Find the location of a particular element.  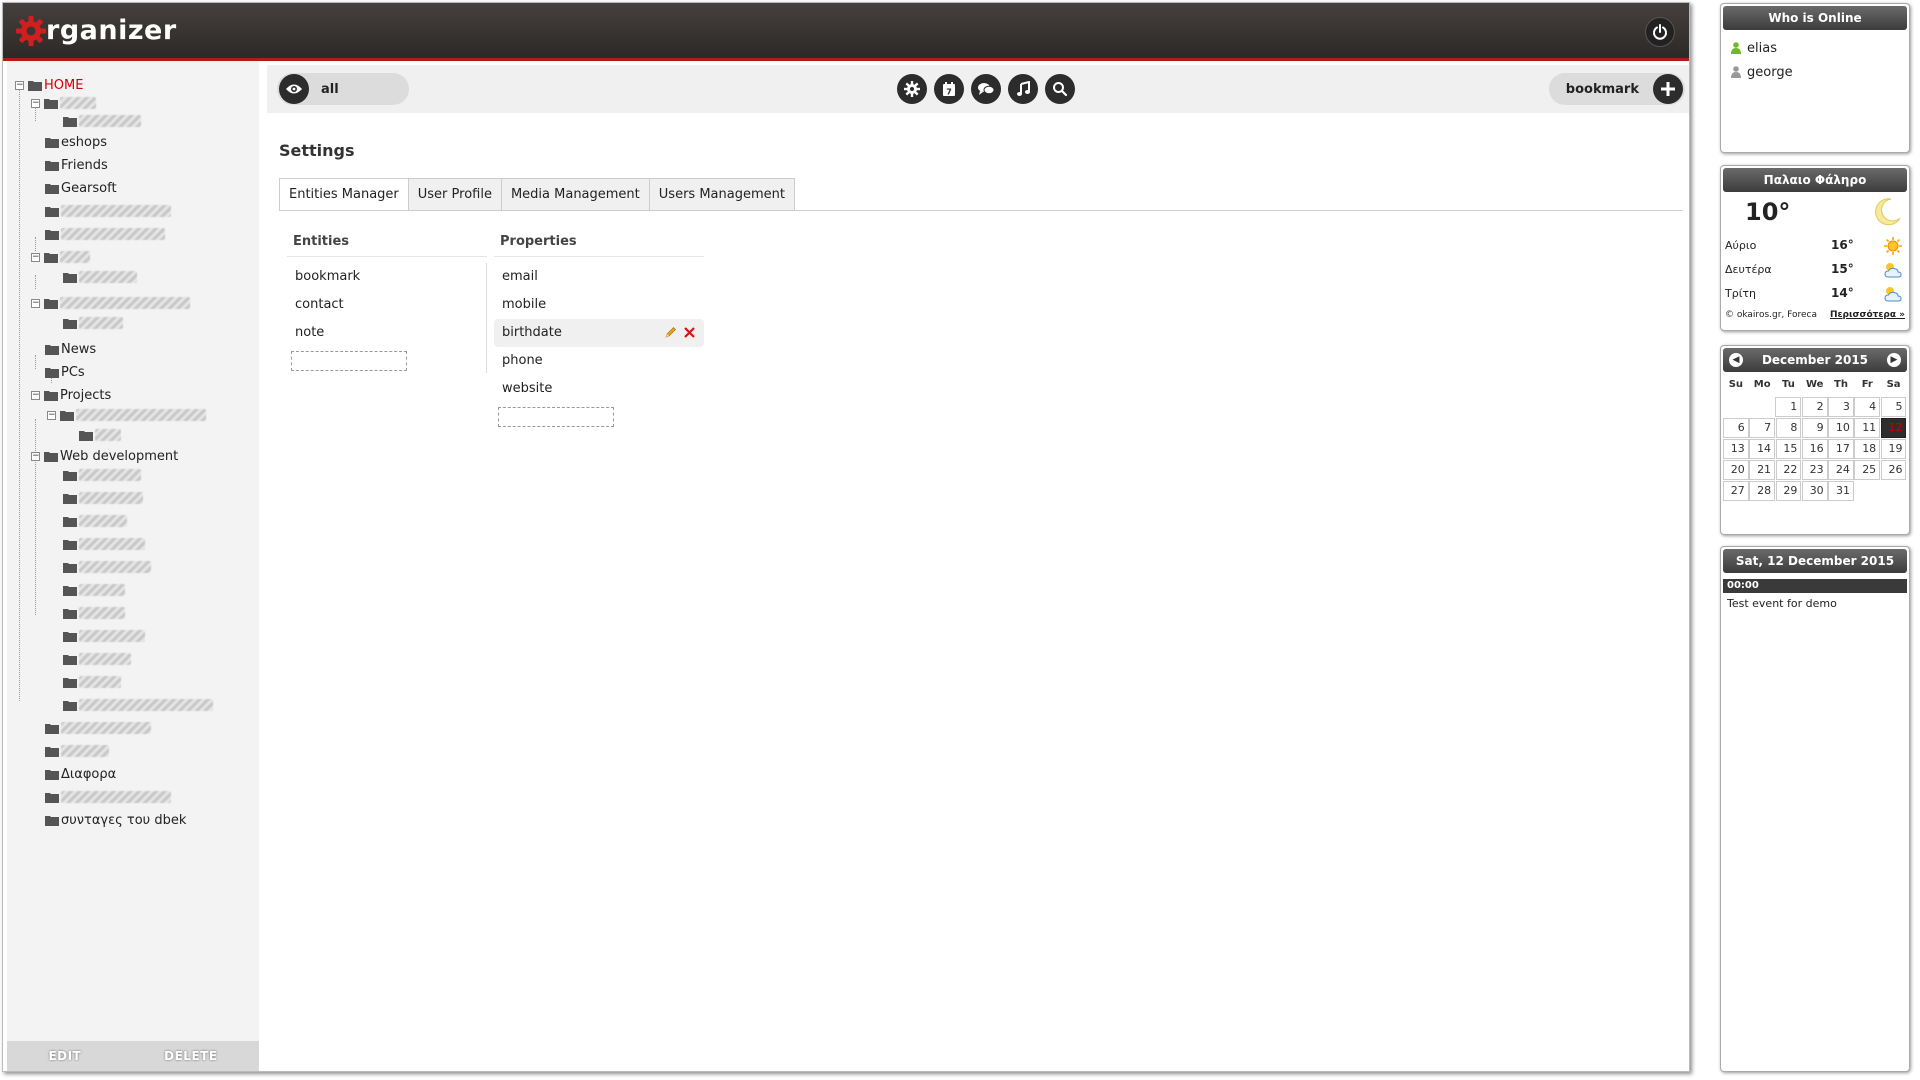

calendar-day: 8 is located at coordinates (1788, 428).